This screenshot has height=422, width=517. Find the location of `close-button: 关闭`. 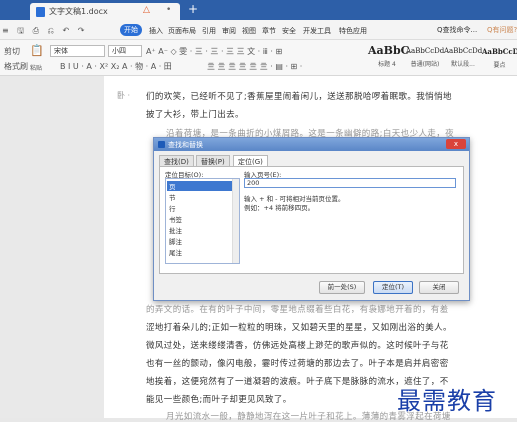

close-button: 关闭 is located at coordinates (439, 287).